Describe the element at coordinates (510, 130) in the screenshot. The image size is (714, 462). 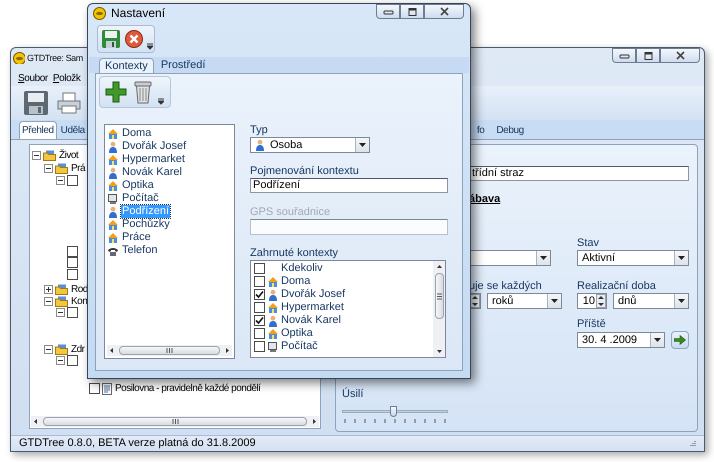
I see `tab: Debug` at that location.